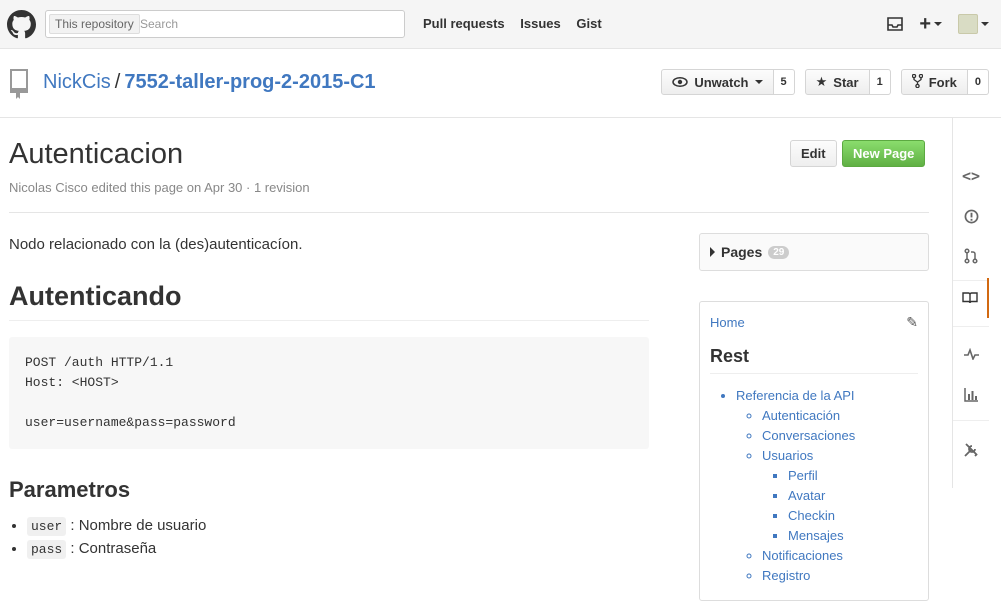  I want to click on unwatch-button: Unwatch, so click(717, 82).